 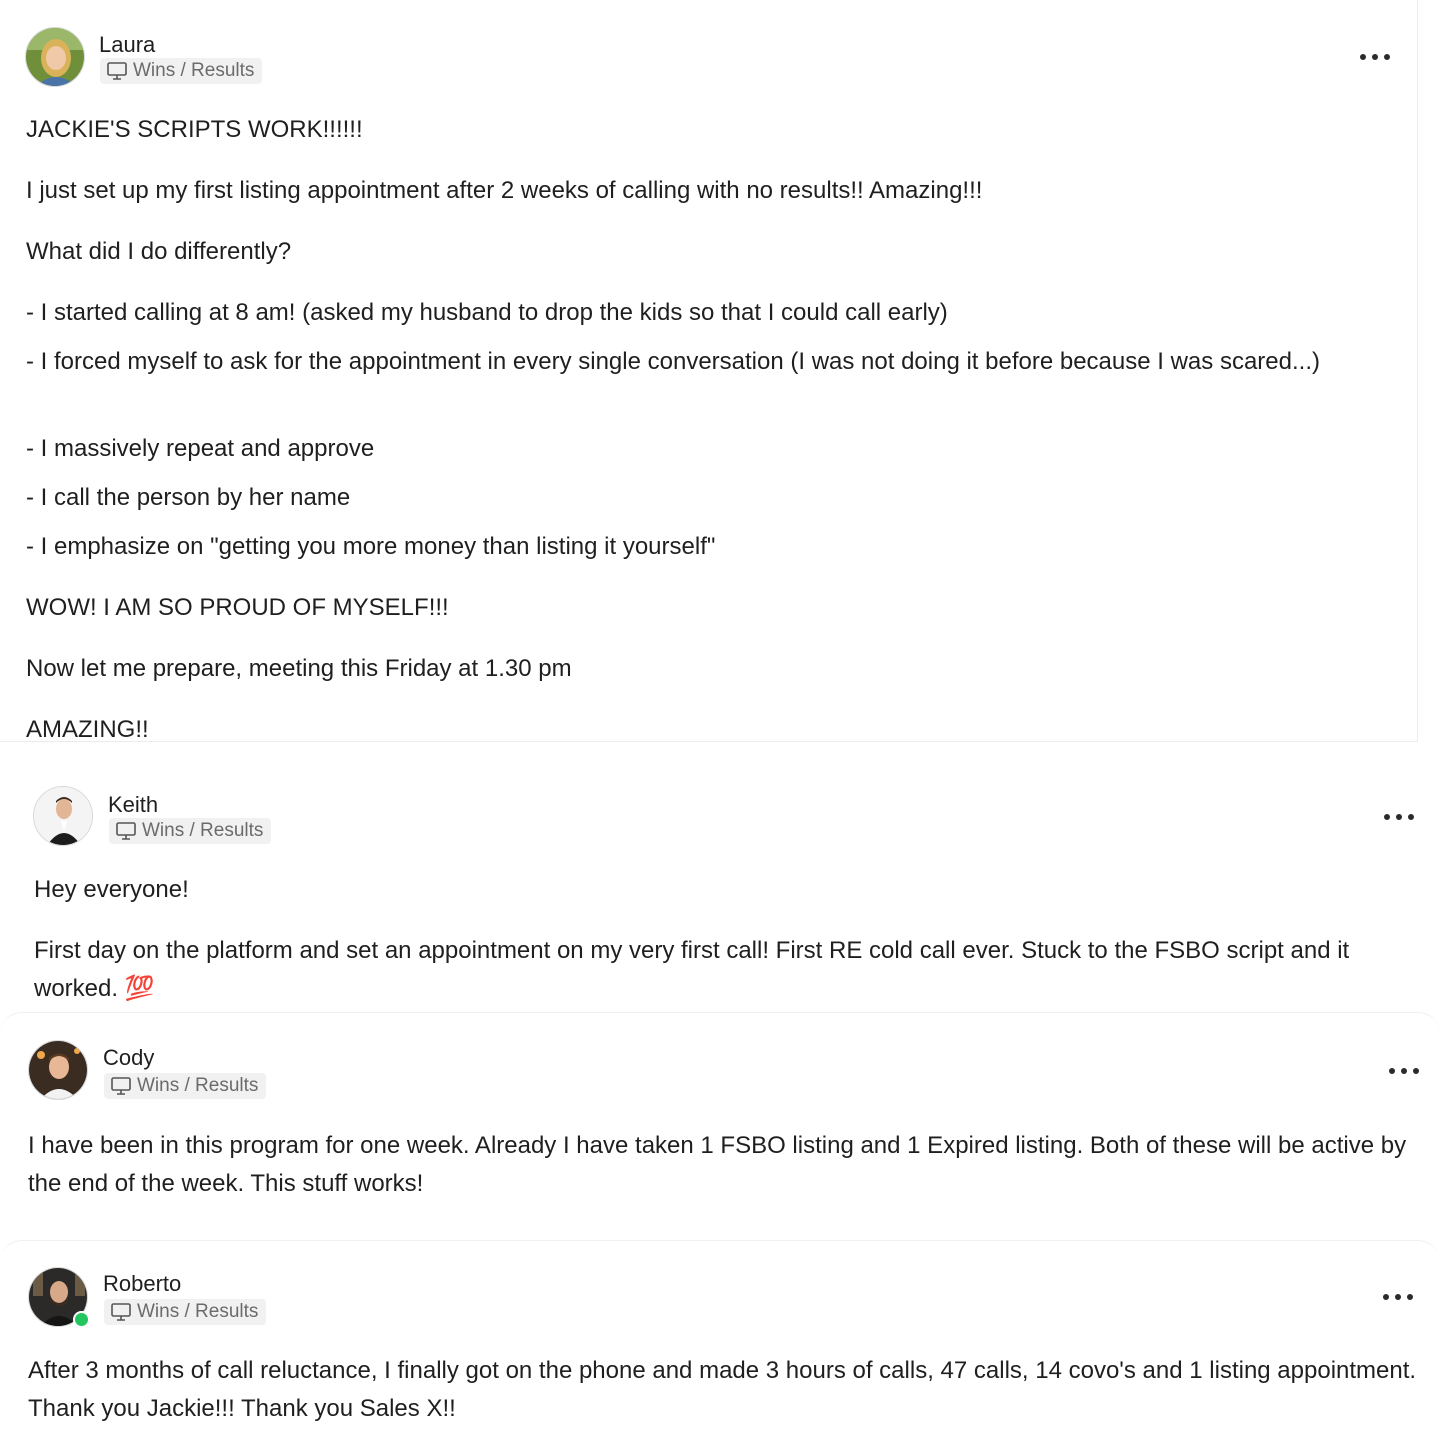 What do you see at coordinates (142, 1284) in the screenshot?
I see `author-name: Roberto` at bounding box center [142, 1284].